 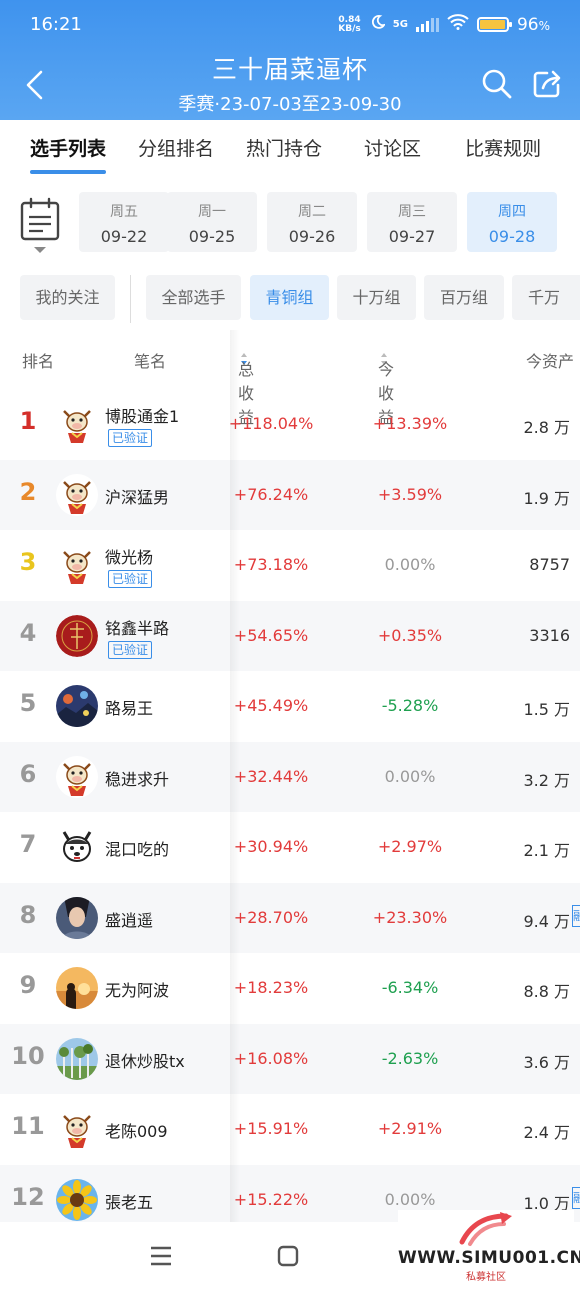 I want to click on today-assets: 1.9 万, so click(x=546, y=498).